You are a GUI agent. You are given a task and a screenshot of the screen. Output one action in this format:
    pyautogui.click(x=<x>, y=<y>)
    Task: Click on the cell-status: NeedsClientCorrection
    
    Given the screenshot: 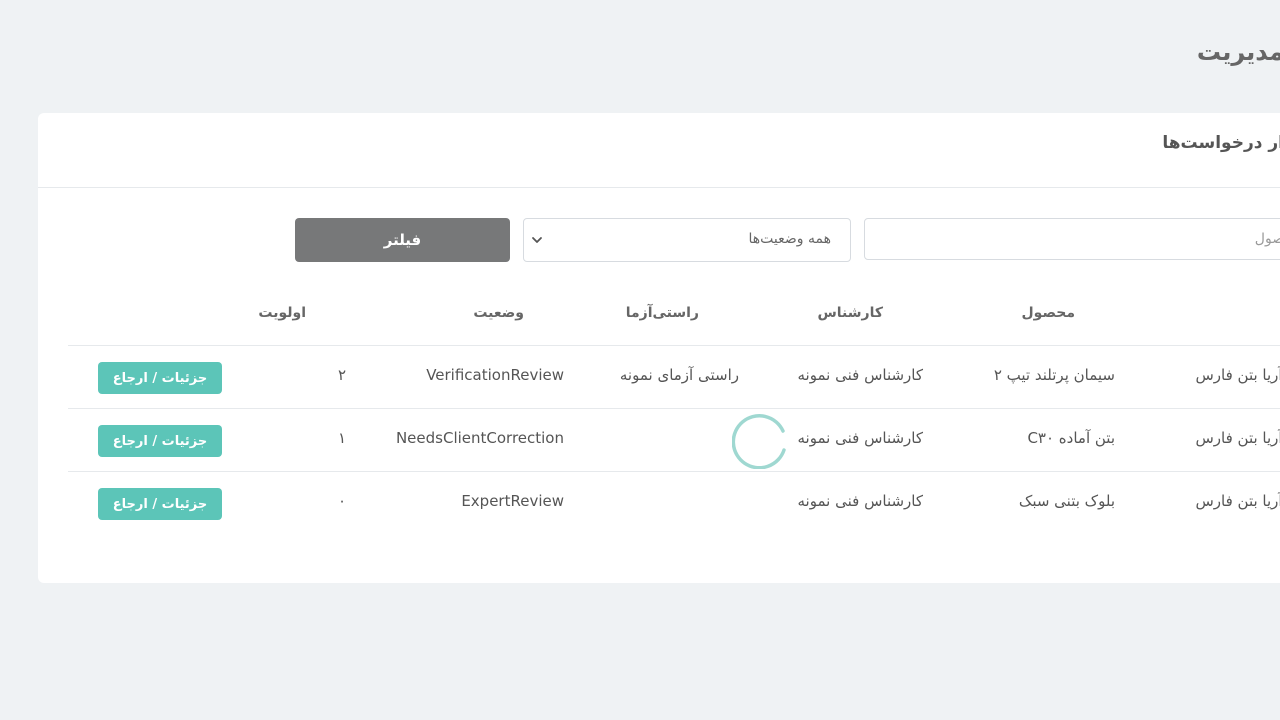 What is the action you would take?
    pyautogui.click(x=479, y=438)
    